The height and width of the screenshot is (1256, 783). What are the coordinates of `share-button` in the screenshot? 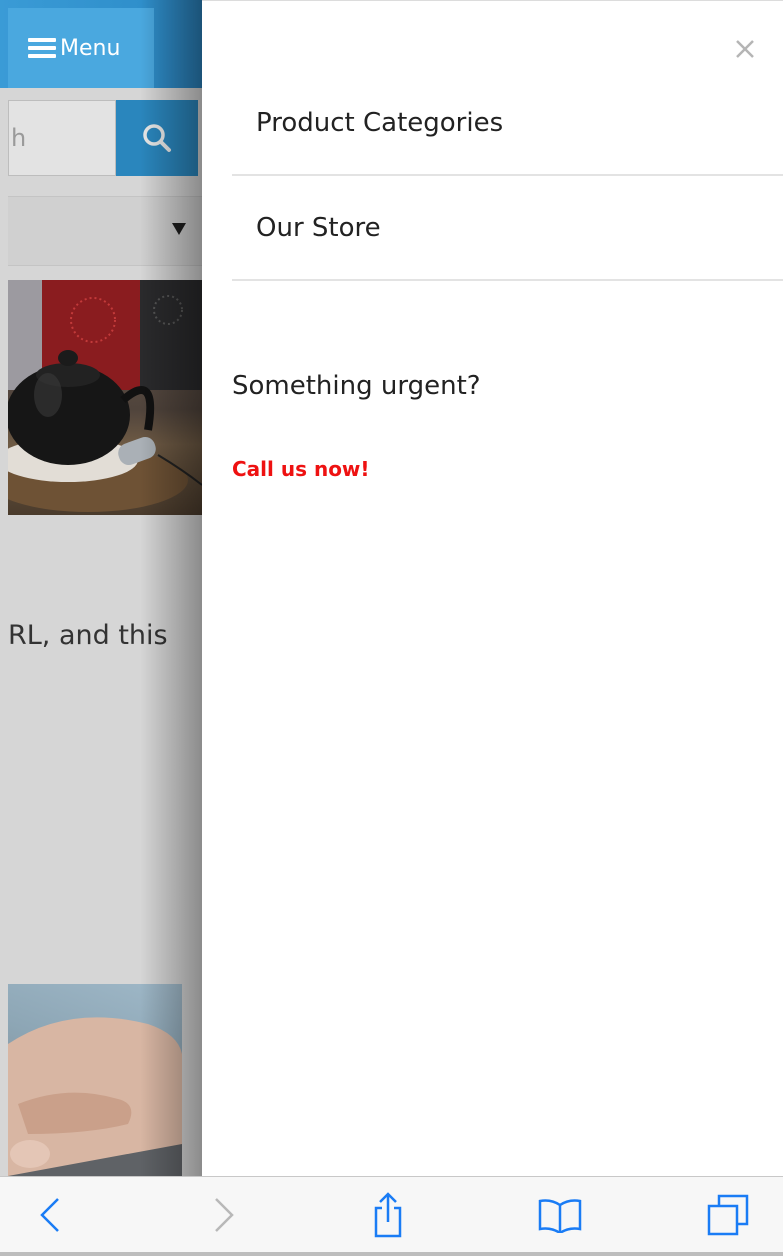 It's located at (388, 1215).